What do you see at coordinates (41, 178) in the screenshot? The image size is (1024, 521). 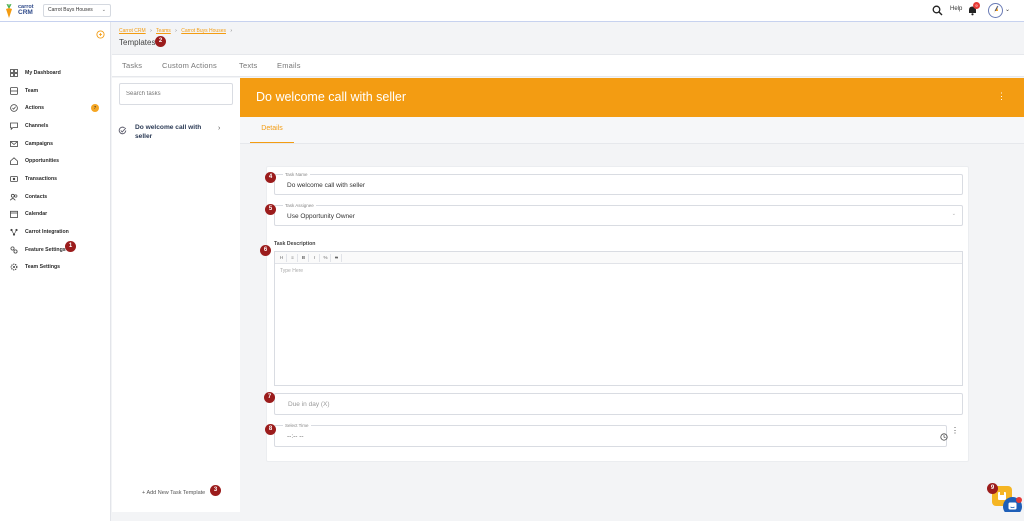 I see `sidebar-item-label: Transactions` at bounding box center [41, 178].